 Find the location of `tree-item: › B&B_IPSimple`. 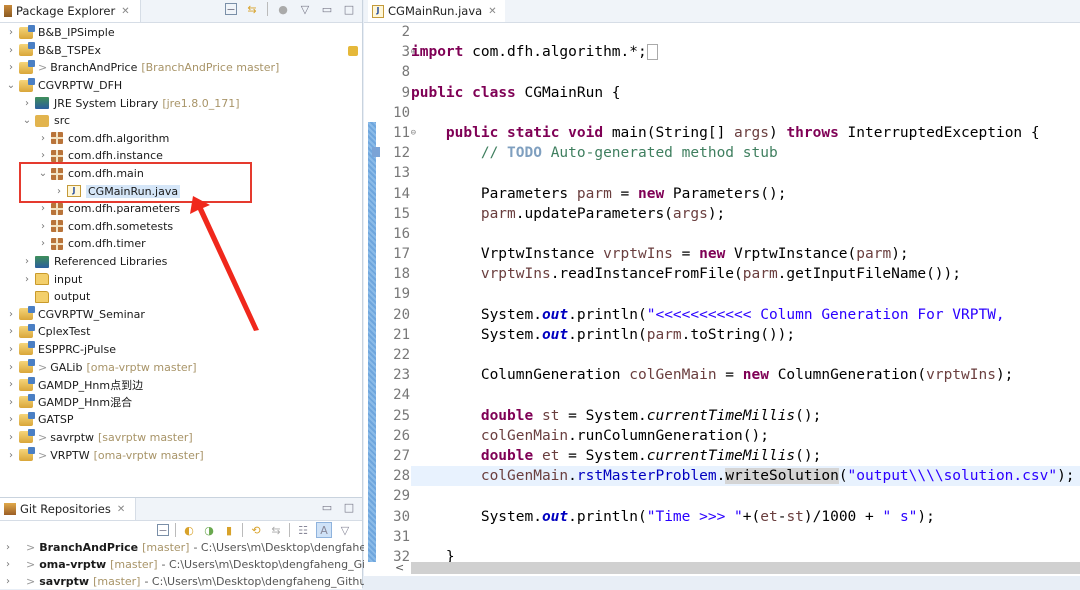

tree-item: › B&B_IPSimple is located at coordinates (181, 33).